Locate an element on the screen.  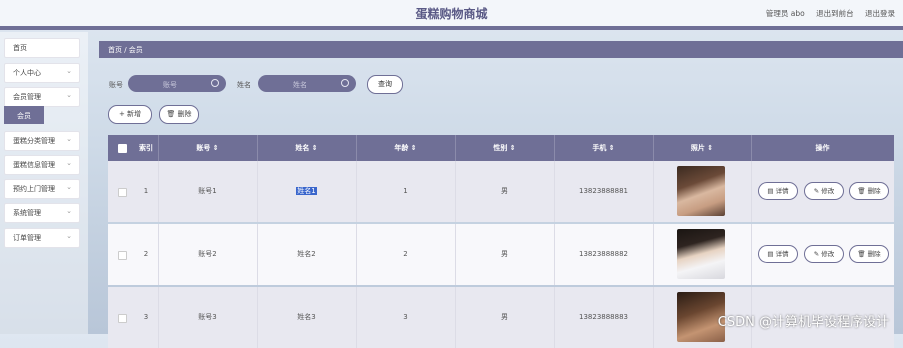
cell-account: 账号2 is located at coordinates (208, 254).